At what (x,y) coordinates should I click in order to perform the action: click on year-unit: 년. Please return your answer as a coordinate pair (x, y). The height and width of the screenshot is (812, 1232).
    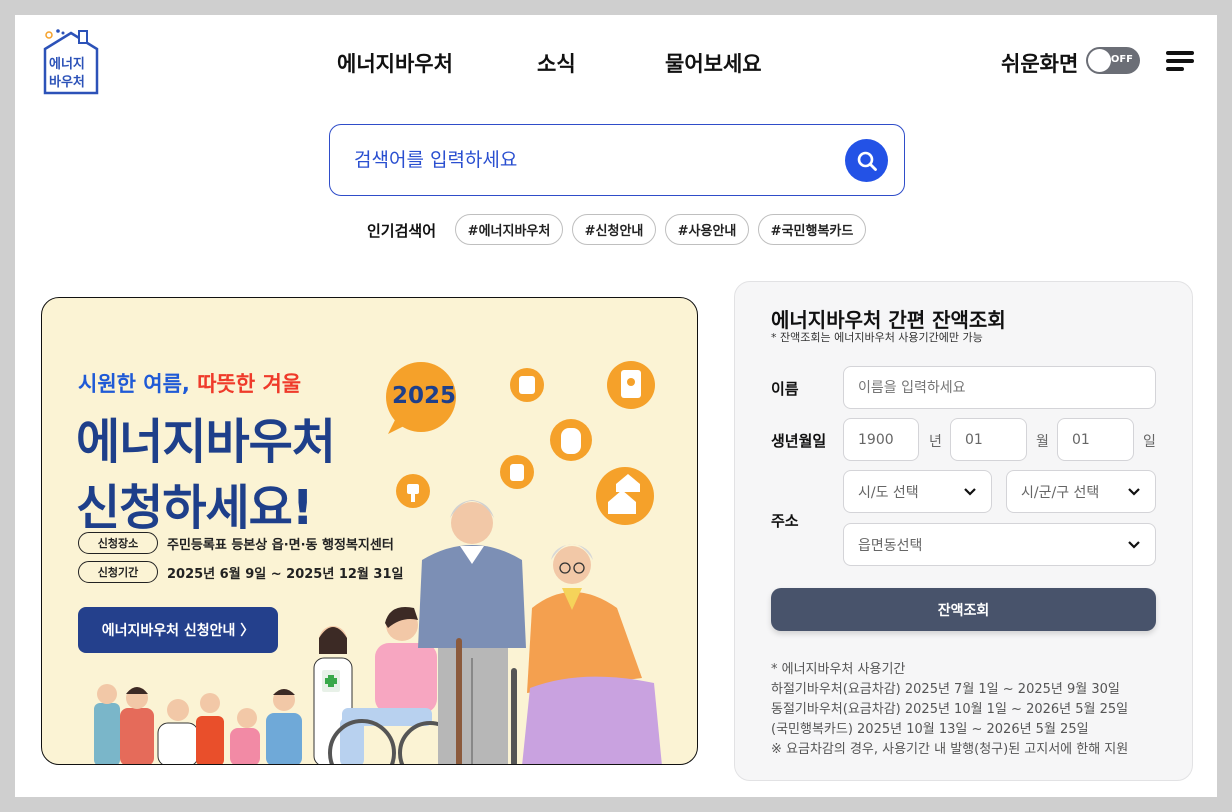
    Looking at the image, I should click on (935, 442).